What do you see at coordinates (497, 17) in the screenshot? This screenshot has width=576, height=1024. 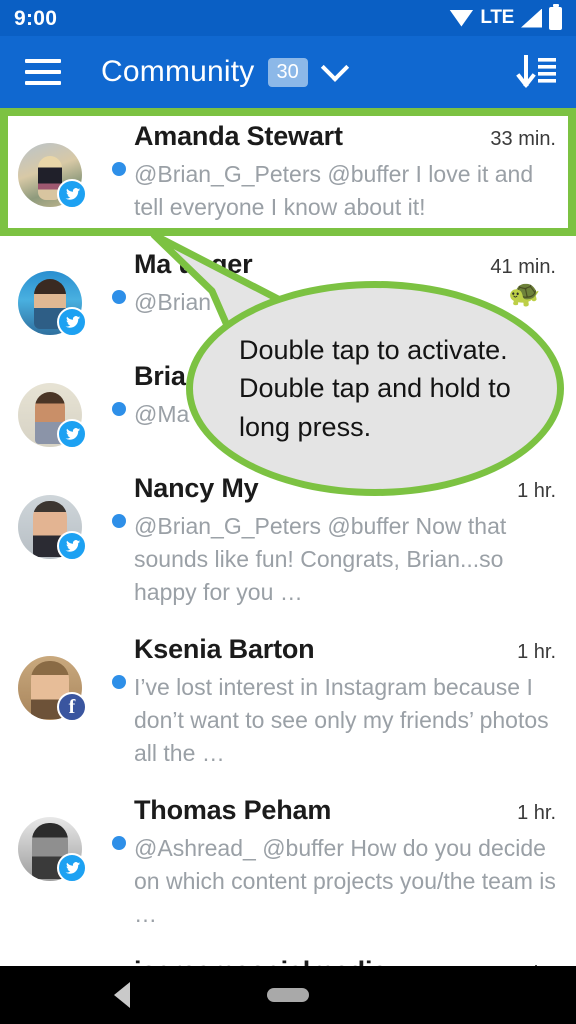 I see `network-type-label: LTE` at bounding box center [497, 17].